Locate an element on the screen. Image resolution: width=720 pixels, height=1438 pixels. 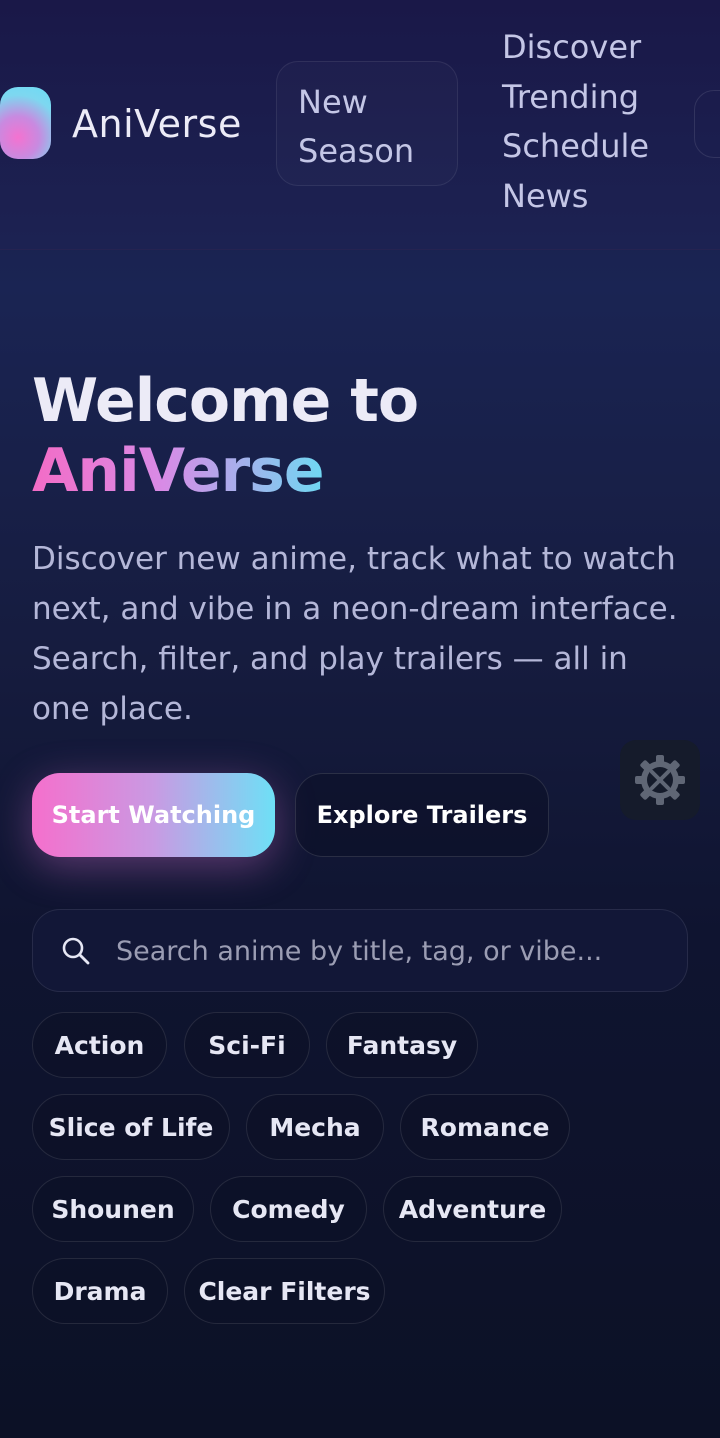
genre-chip-romance: Romance is located at coordinates (485, 1127).